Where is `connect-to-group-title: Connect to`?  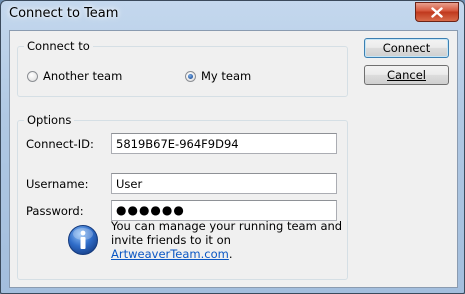
connect-to-group-title: Connect to is located at coordinates (58, 46).